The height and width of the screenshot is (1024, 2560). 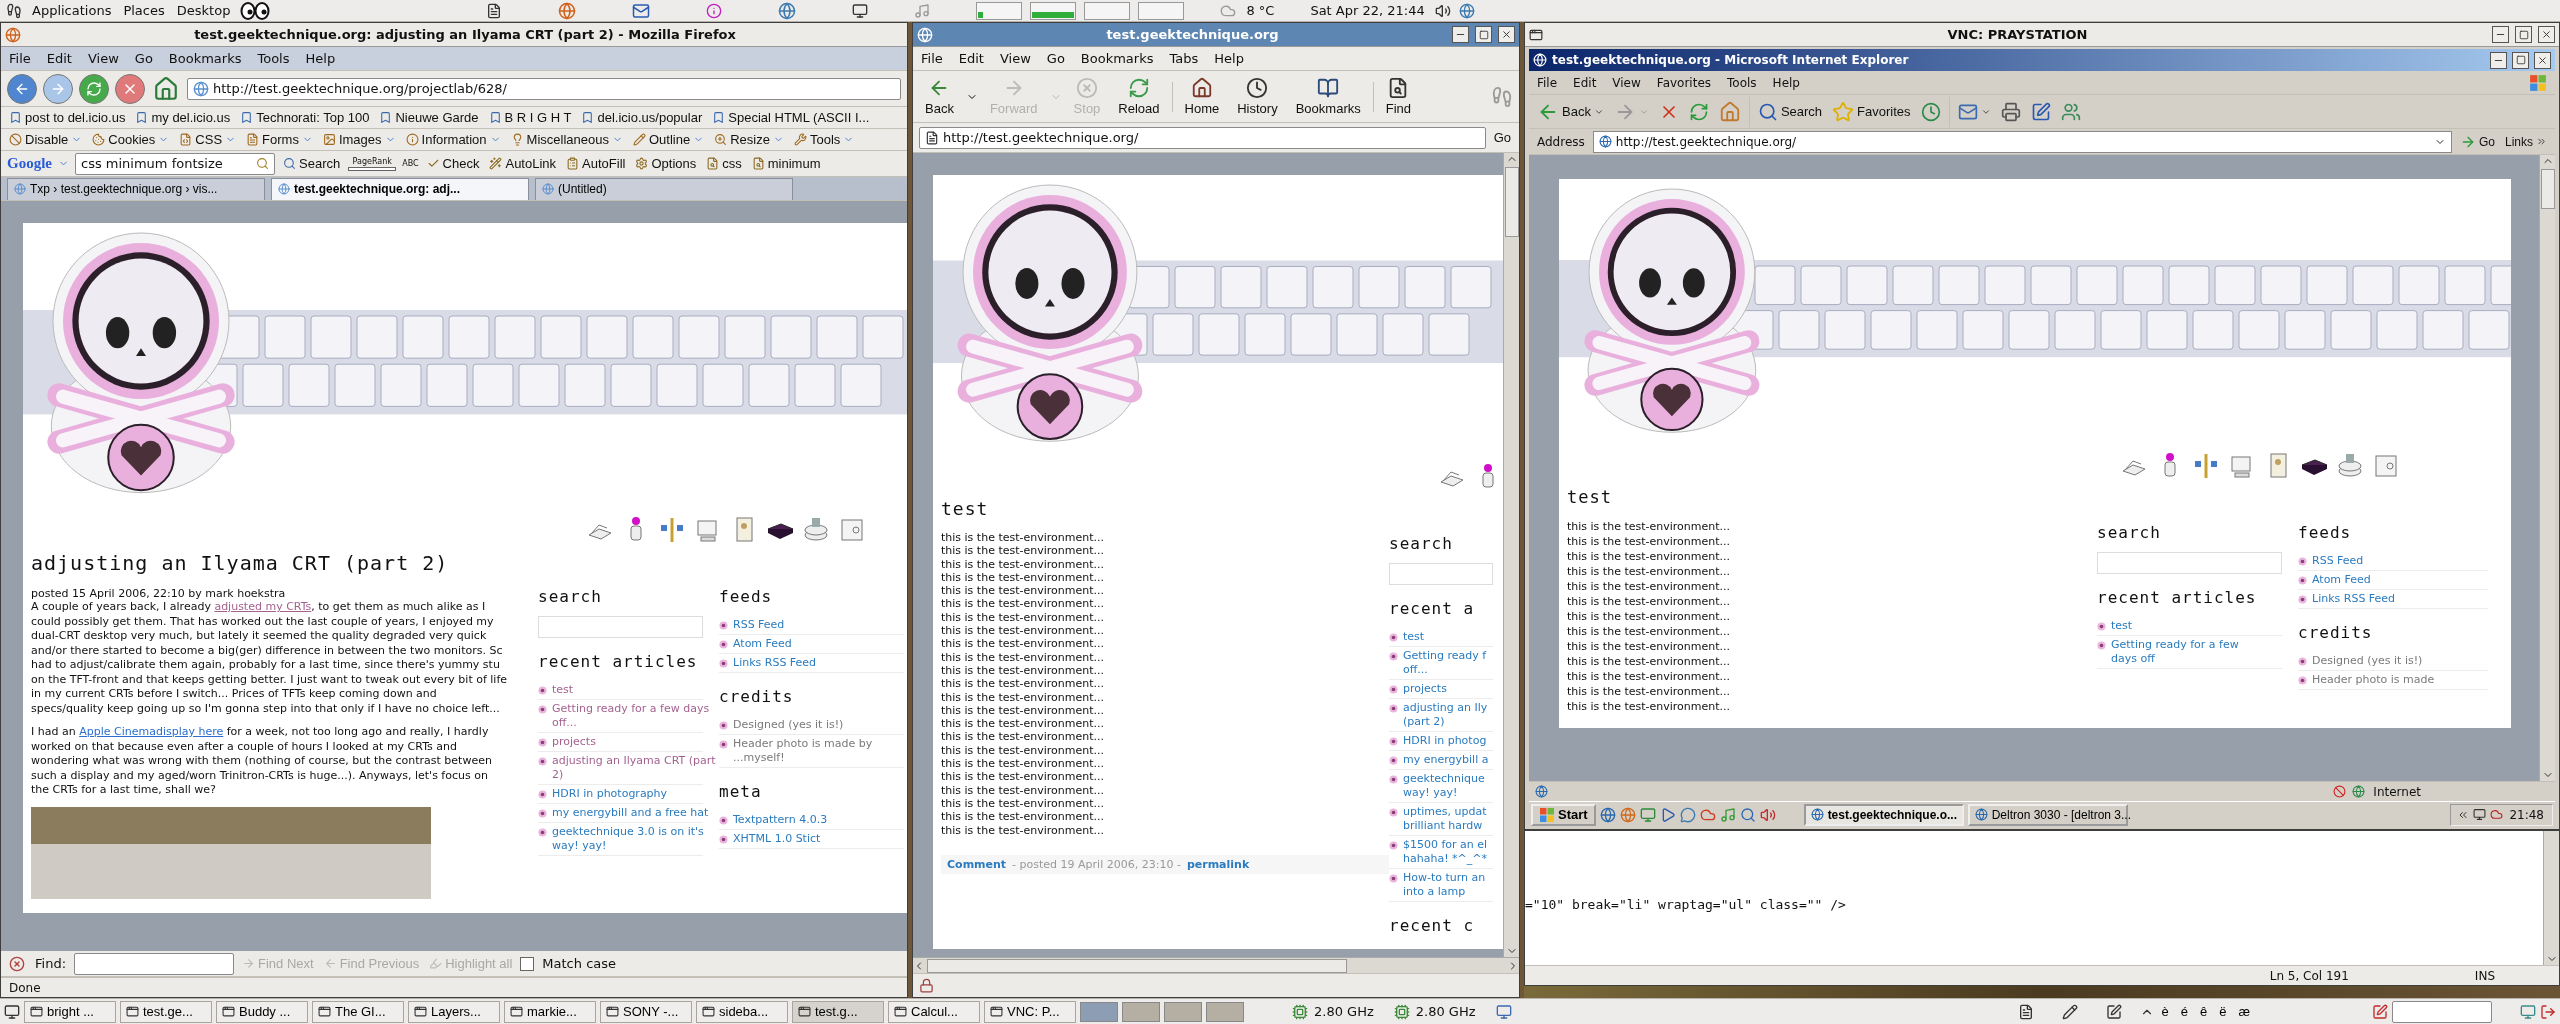 I want to click on panel-menu: Applications, so click(x=72, y=10).